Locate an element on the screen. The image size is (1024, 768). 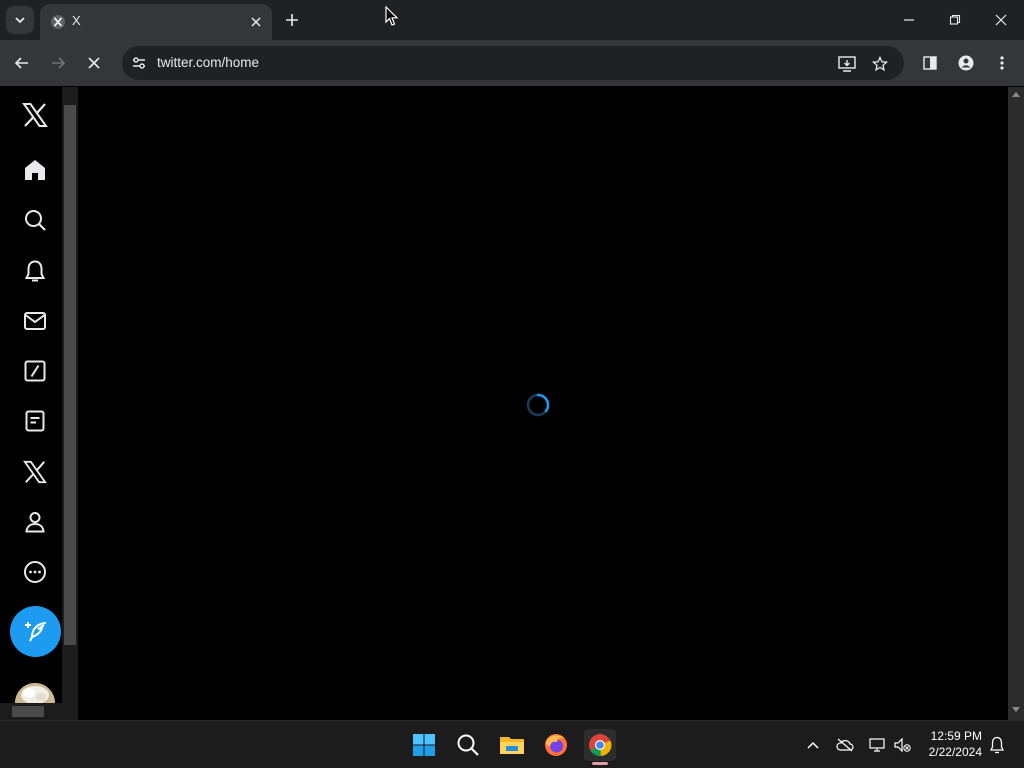
compose-icon is located at coordinates (35, 631).